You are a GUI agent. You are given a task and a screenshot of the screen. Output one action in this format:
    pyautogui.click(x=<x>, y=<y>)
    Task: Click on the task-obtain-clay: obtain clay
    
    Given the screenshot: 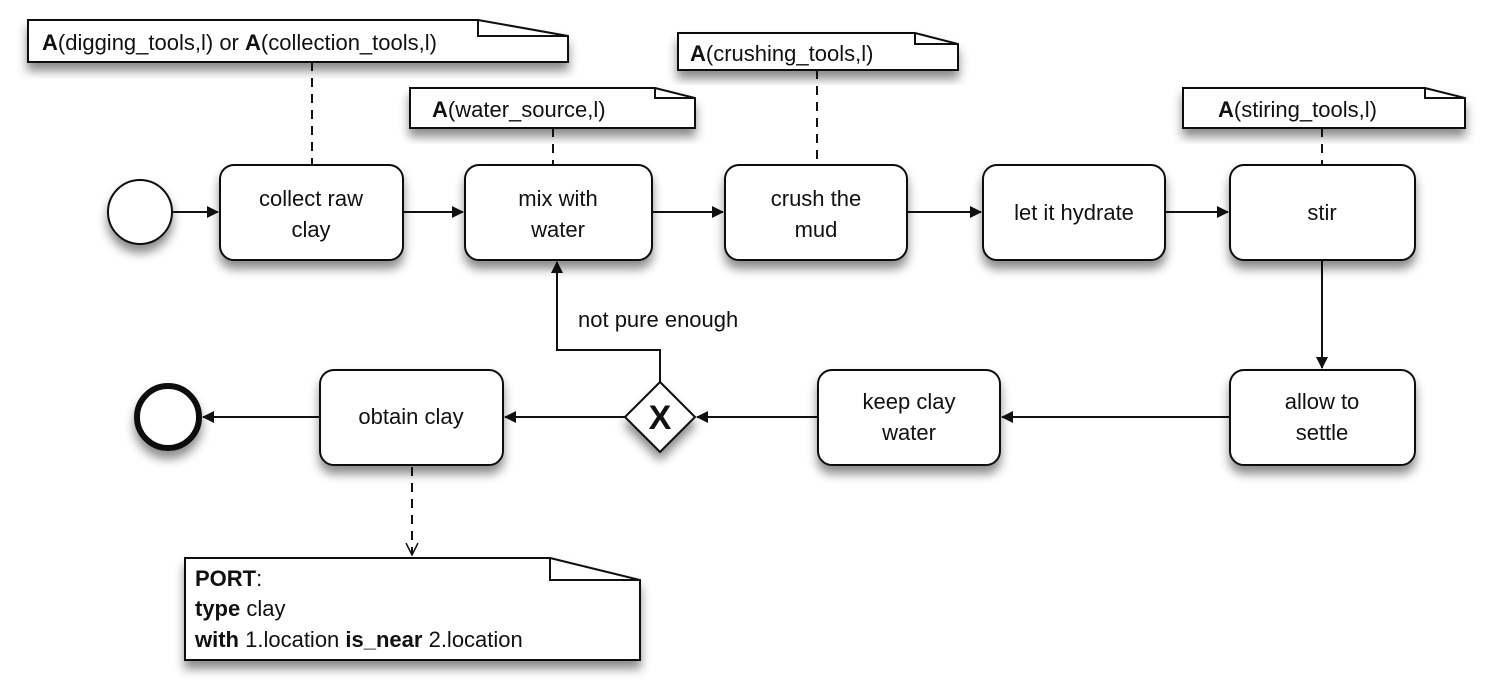 What is the action you would take?
    pyautogui.click(x=411, y=417)
    